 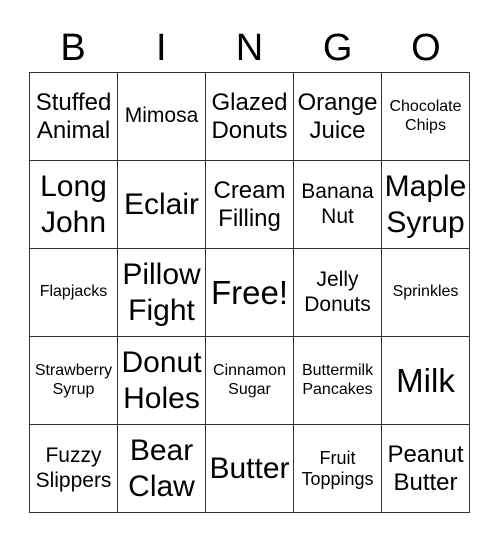 I want to click on bingo-cell-label: Flapjacks, so click(x=73, y=292).